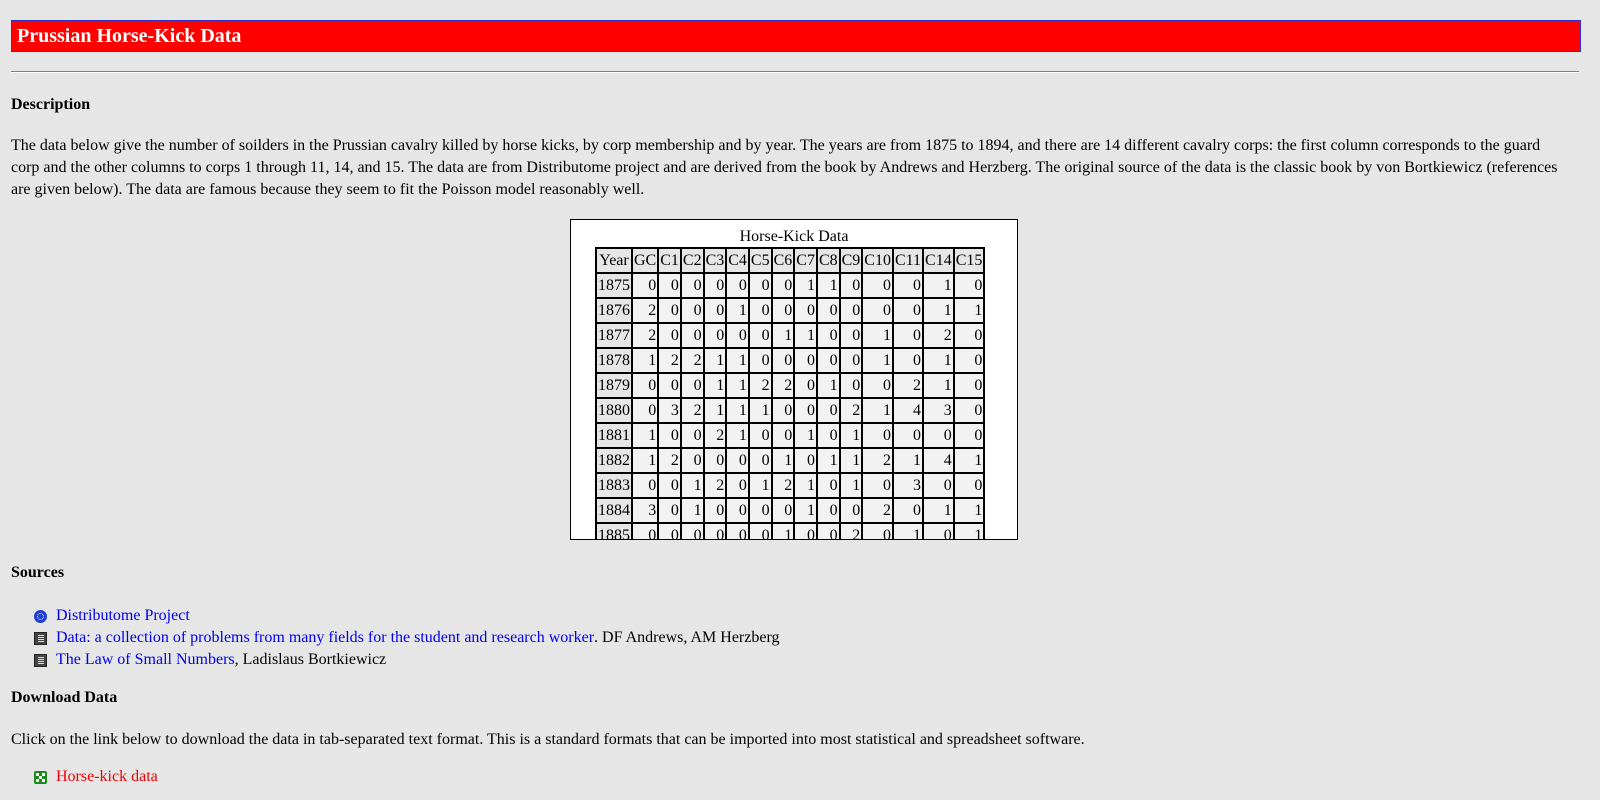 The width and height of the screenshot is (1600, 800). What do you see at coordinates (687, 637) in the screenshot?
I see `source-suffix: . DF Andrews, AM Herzberg` at bounding box center [687, 637].